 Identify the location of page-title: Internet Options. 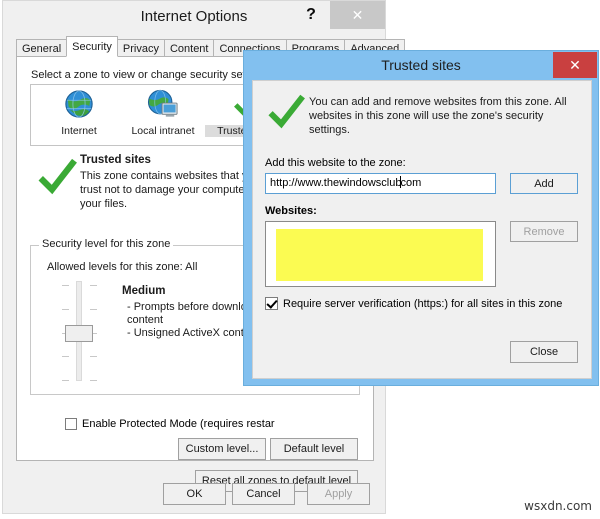
(194, 16).